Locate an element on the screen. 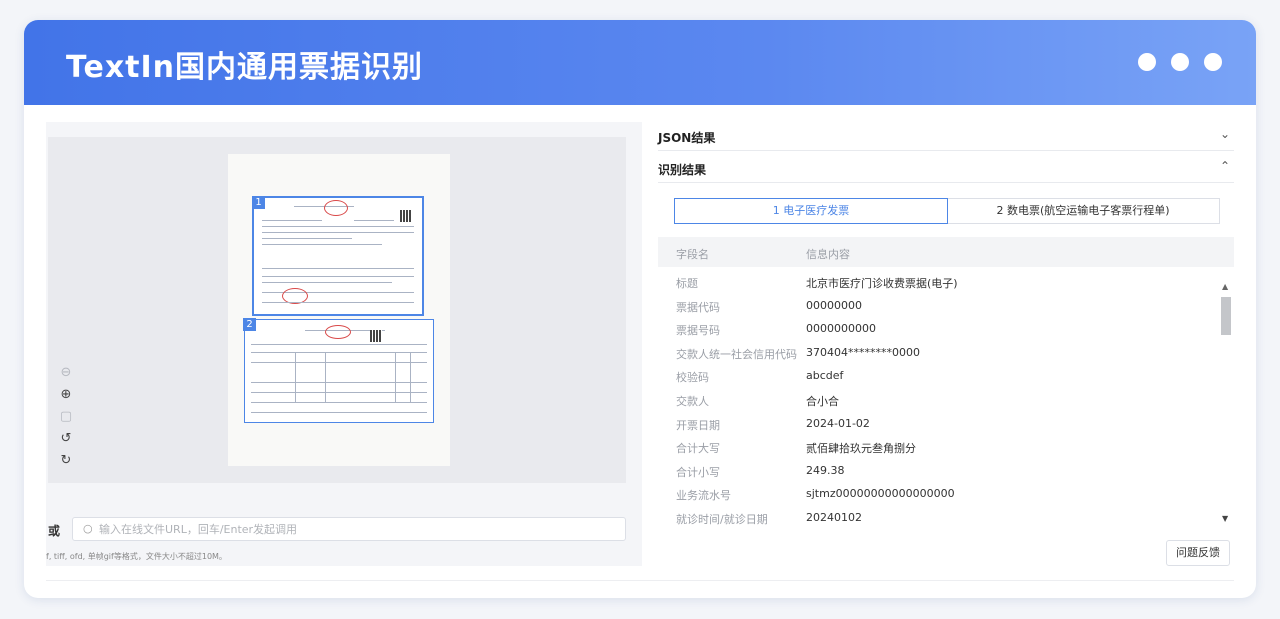 This screenshot has width=1280, height=619. format-hint: f, tiff, ofd, 单帧gif等格式，文件大小不超过10M。 is located at coordinates (136, 556).